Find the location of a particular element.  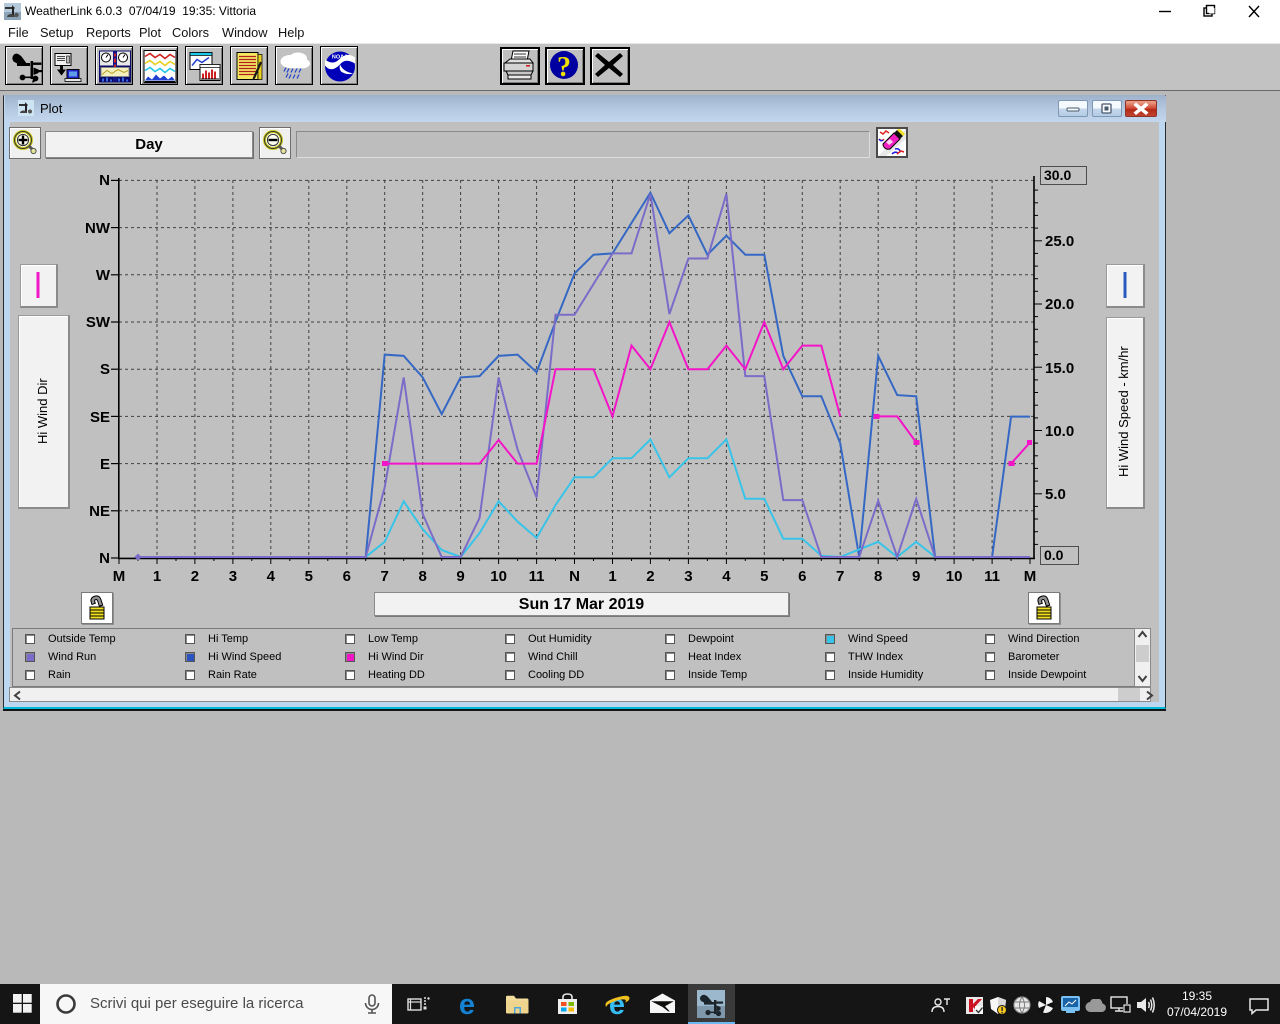

svg-text: 5.0 is located at coordinates (1055, 494).